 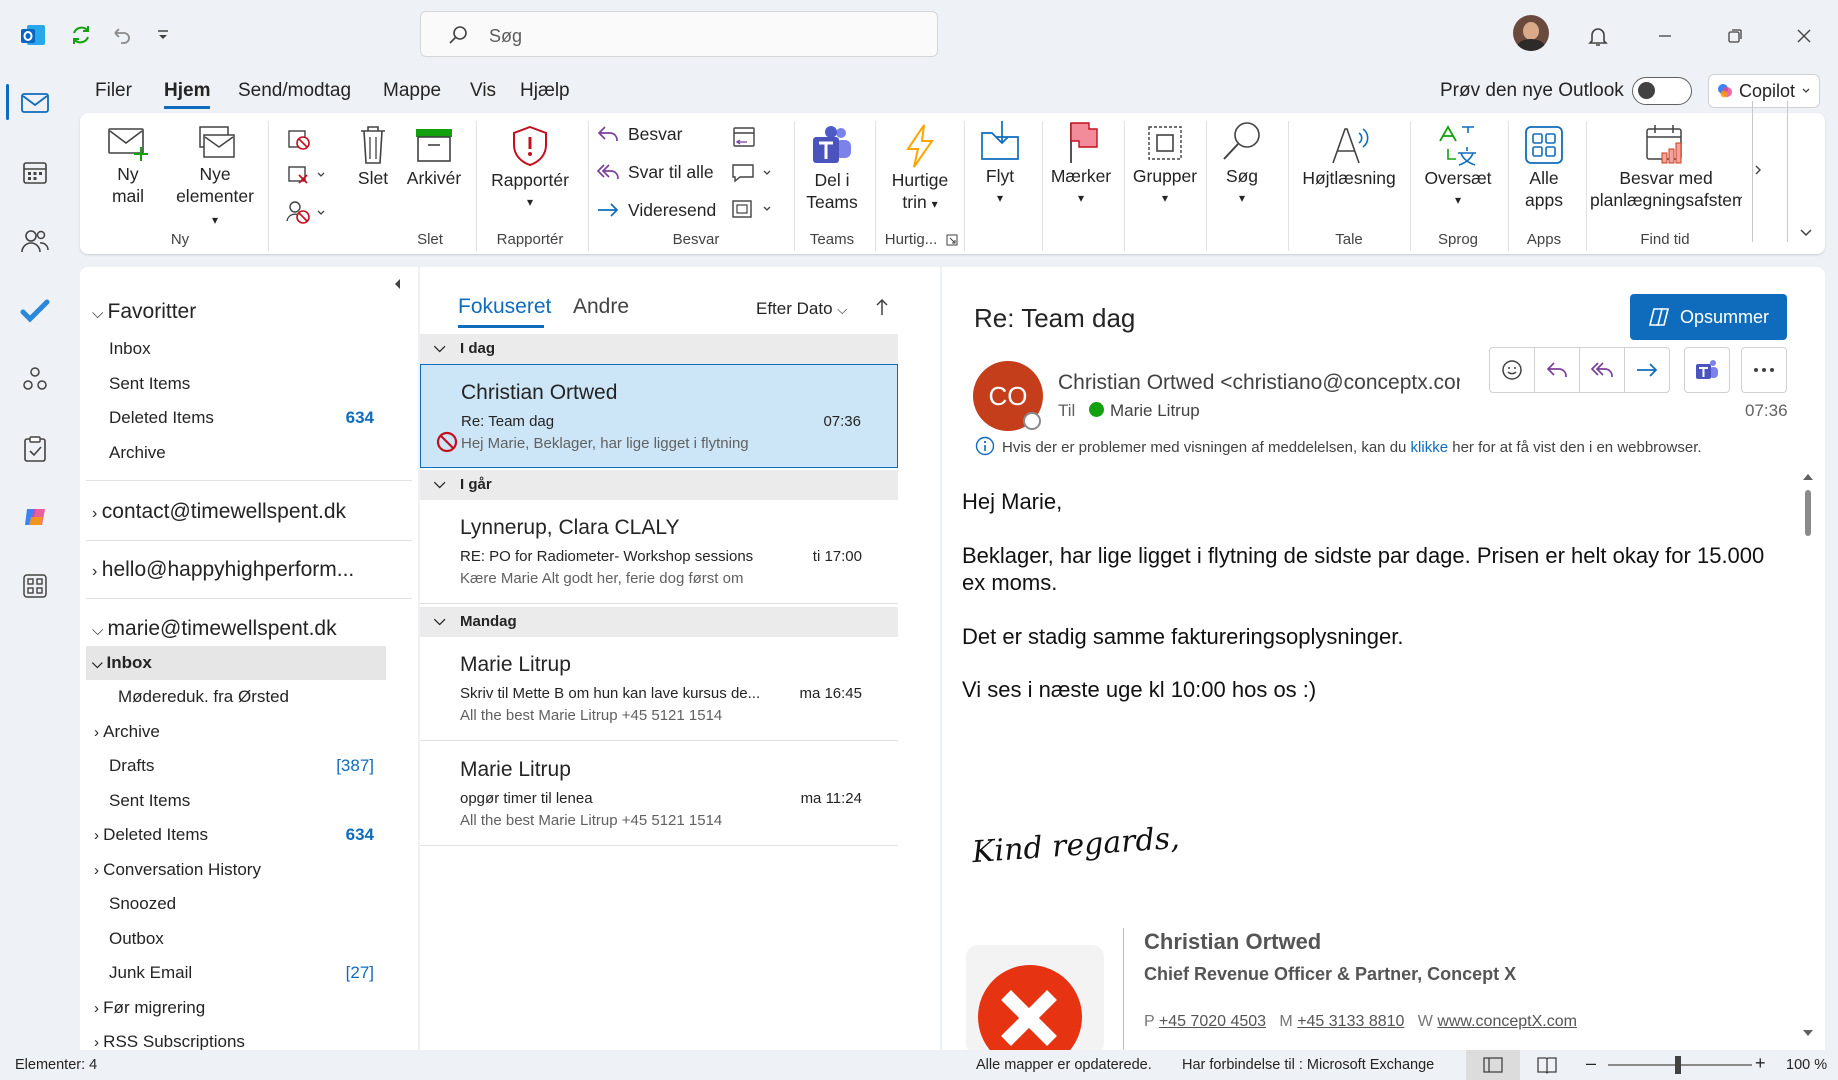 What do you see at coordinates (530, 168) in the screenshot?
I see `report-button: Rapportér ▾` at bounding box center [530, 168].